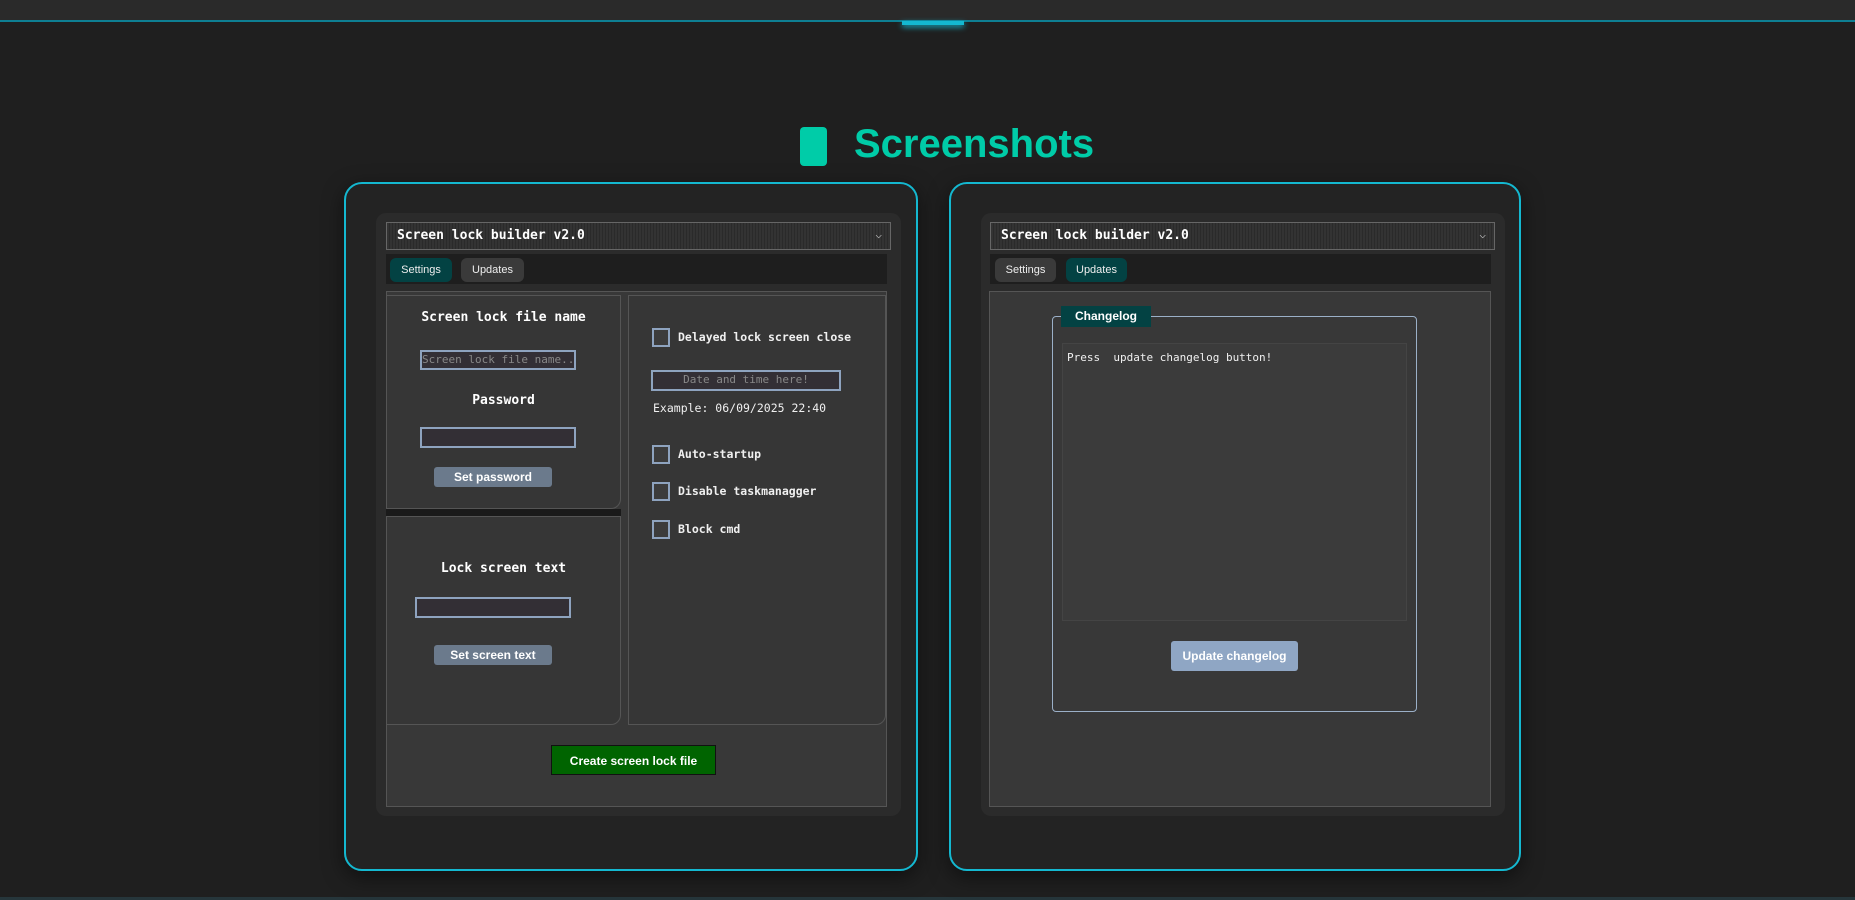 The height and width of the screenshot is (900, 1855). Describe the element at coordinates (493, 655) in the screenshot. I see `set-screen-text-button: Set screen text` at that location.